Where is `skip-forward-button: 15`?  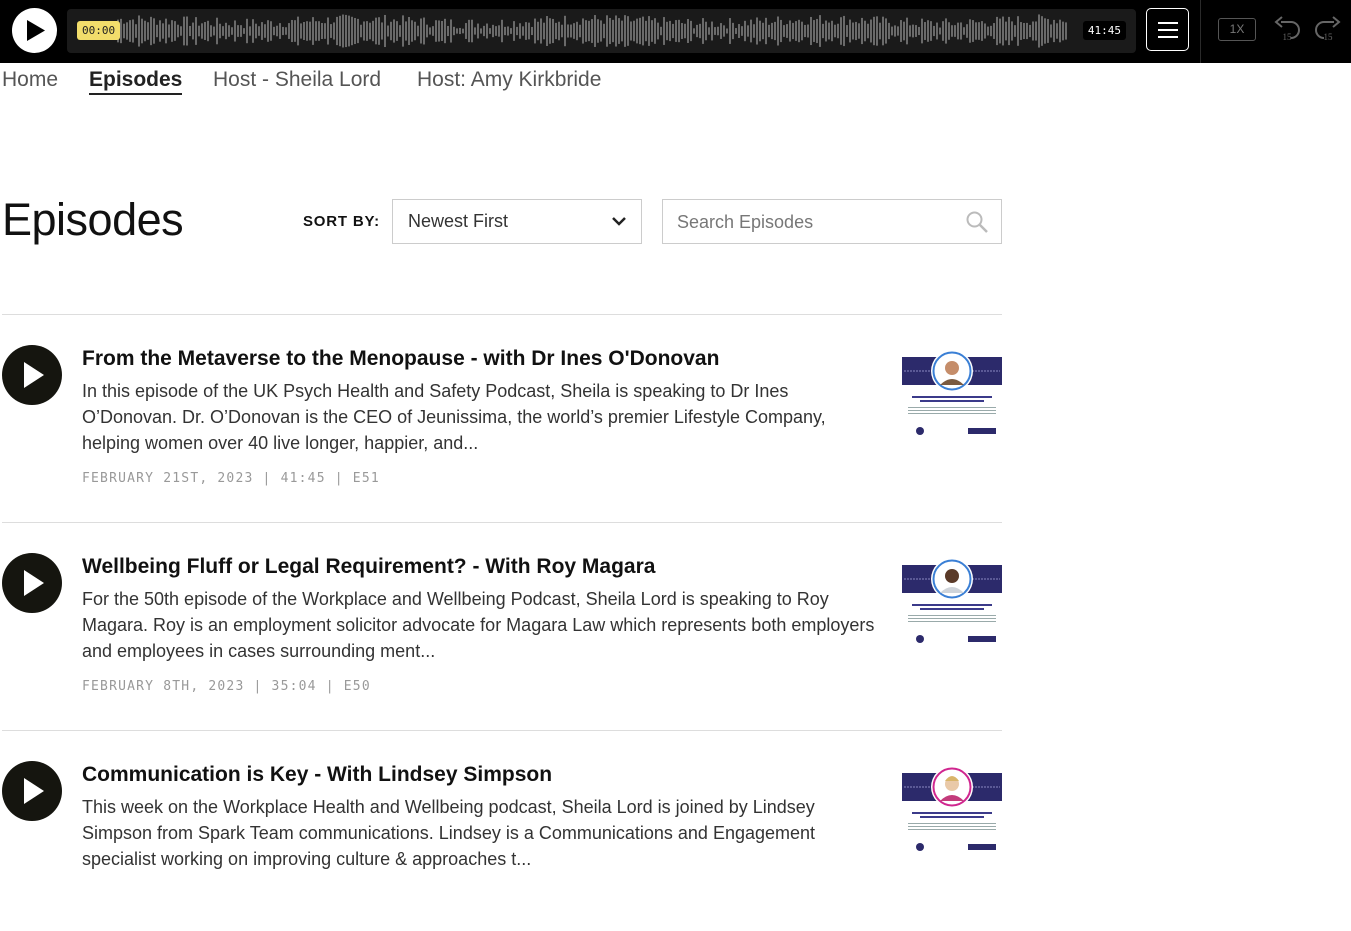
skip-forward-button: 15 is located at coordinates (1328, 31).